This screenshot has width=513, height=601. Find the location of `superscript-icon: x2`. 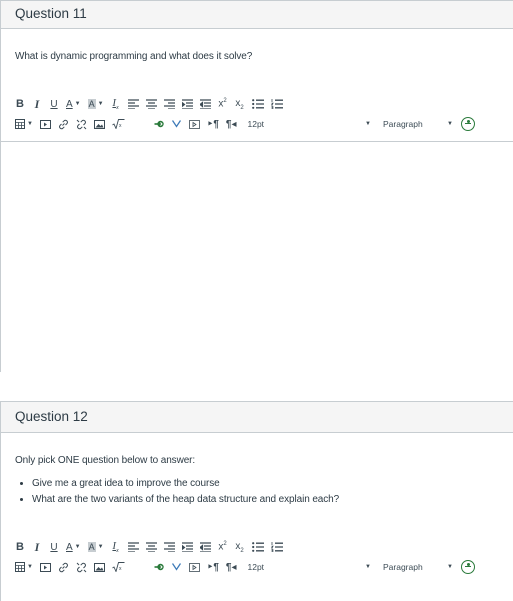

superscript-icon: x2 is located at coordinates (222, 104).